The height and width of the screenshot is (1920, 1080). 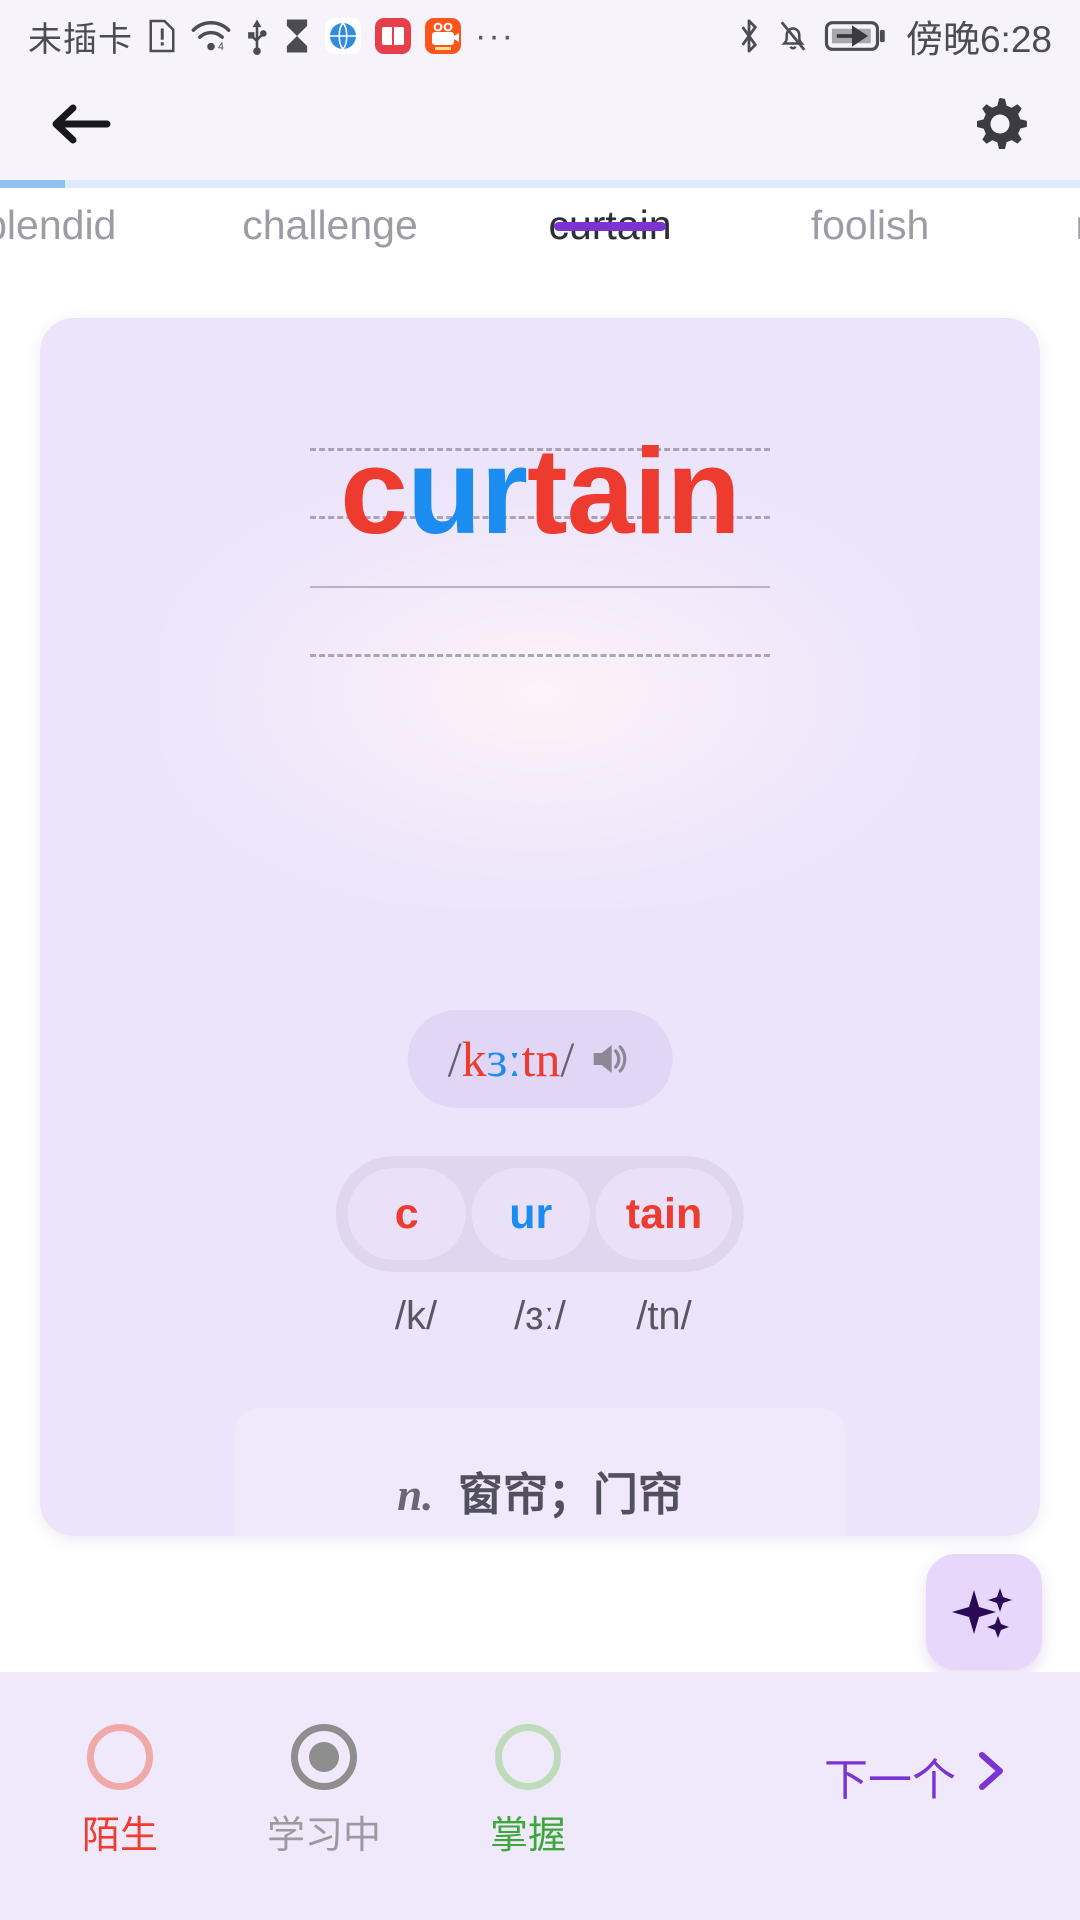 What do you see at coordinates (119, 1835) in the screenshot?
I see `mastery-status-label: 陌生` at bounding box center [119, 1835].